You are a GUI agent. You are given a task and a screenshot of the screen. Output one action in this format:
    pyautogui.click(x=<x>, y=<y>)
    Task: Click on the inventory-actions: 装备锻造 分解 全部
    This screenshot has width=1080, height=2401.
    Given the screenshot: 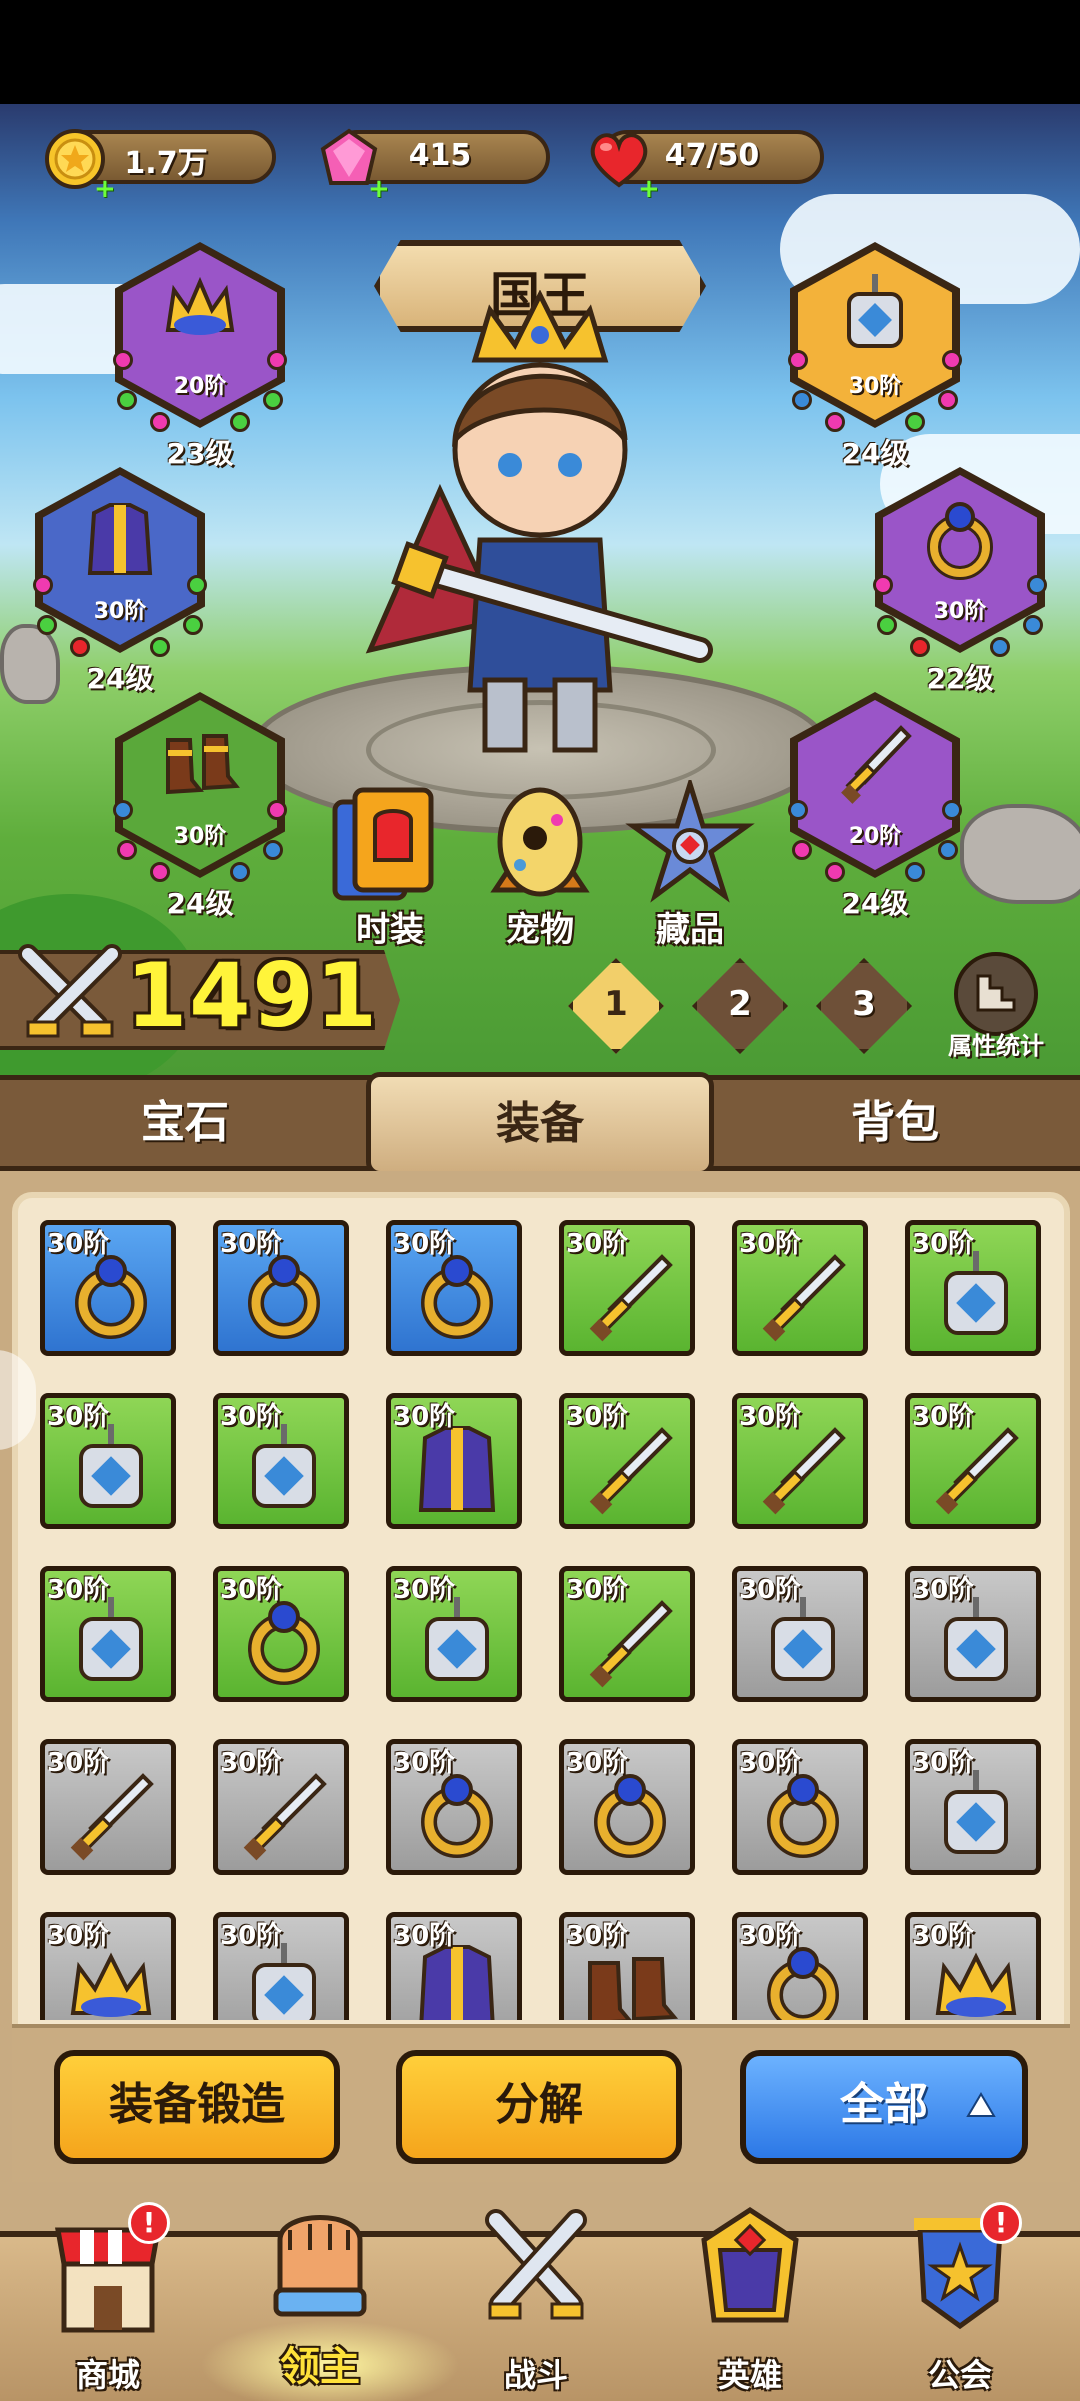 What is the action you would take?
    pyautogui.click(x=541, y=2103)
    